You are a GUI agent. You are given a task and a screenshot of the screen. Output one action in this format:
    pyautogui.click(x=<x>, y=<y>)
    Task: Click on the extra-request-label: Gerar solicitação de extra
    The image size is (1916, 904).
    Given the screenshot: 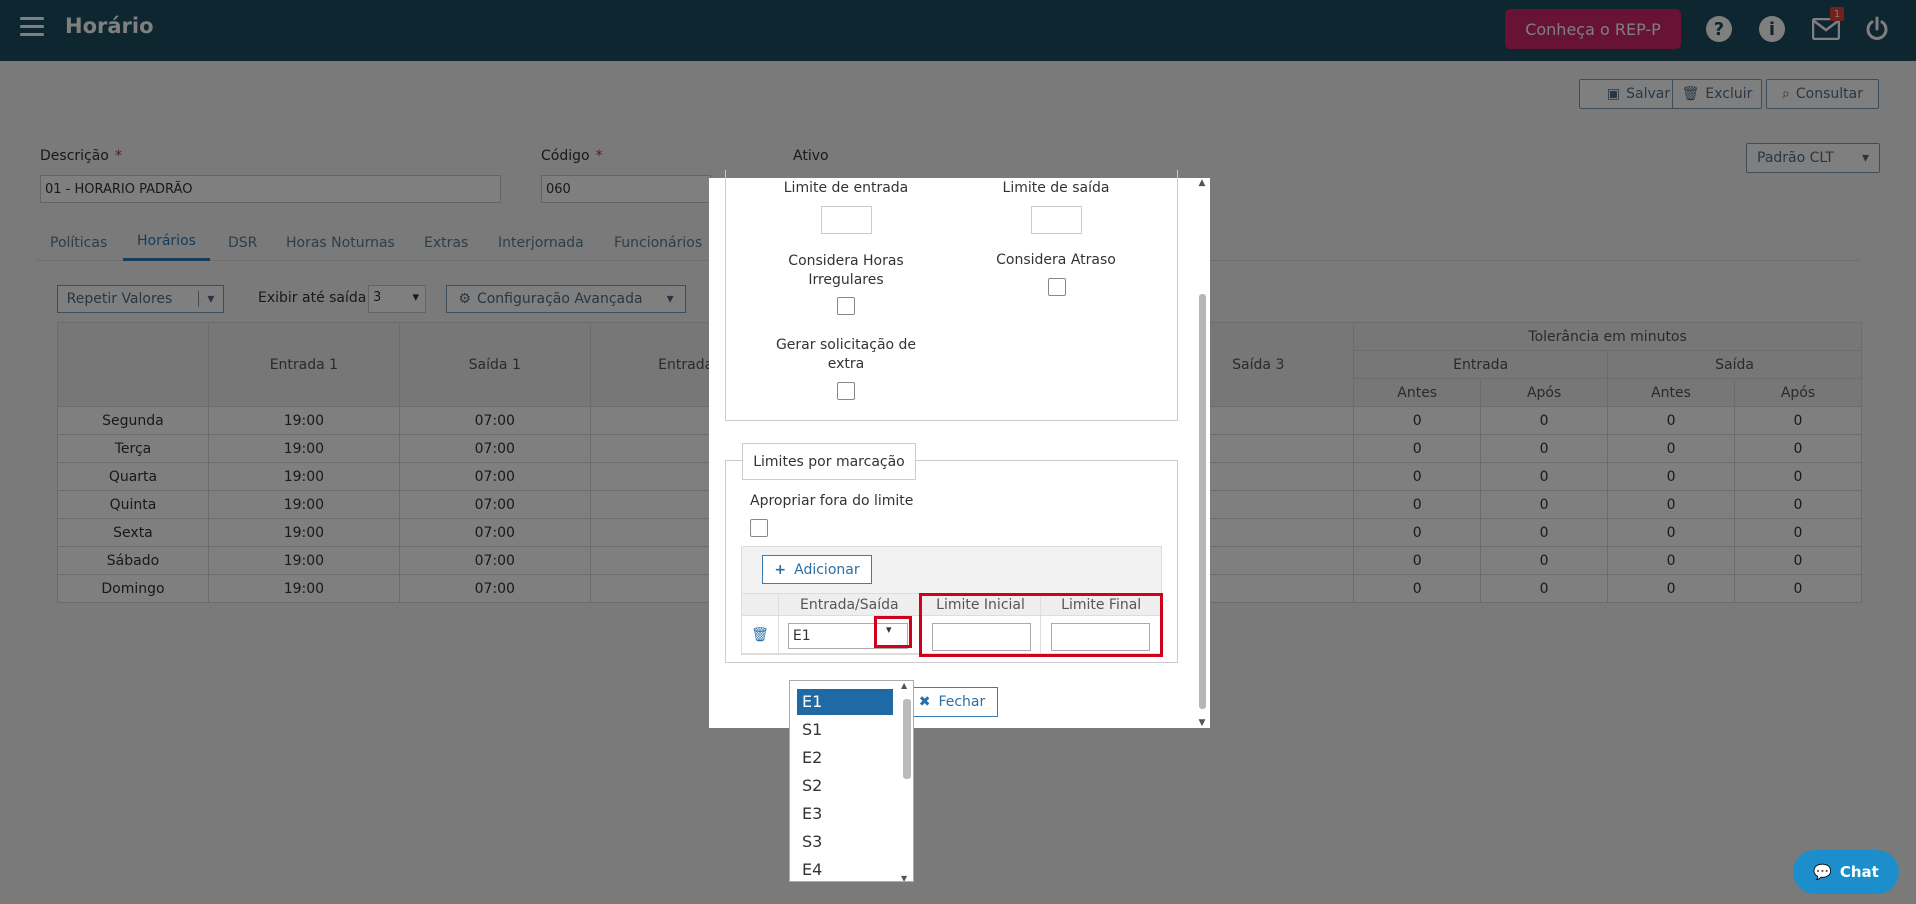 What is the action you would take?
    pyautogui.click(x=846, y=354)
    